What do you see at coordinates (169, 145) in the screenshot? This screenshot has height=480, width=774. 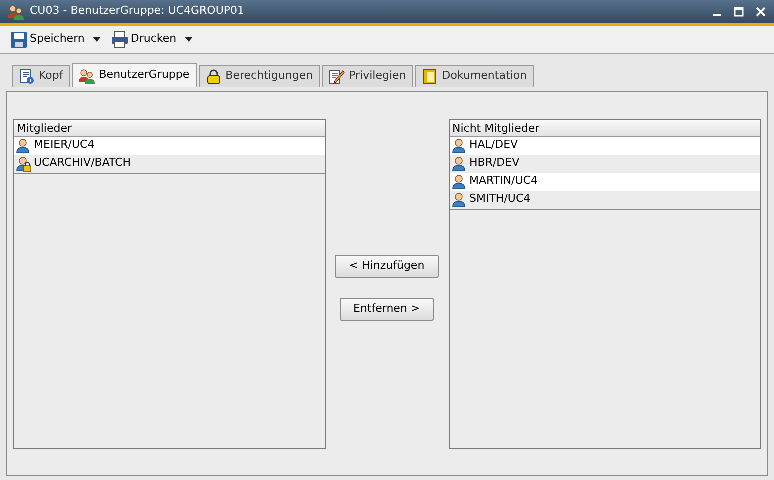 I see `list-item: MEIER/UC4` at bounding box center [169, 145].